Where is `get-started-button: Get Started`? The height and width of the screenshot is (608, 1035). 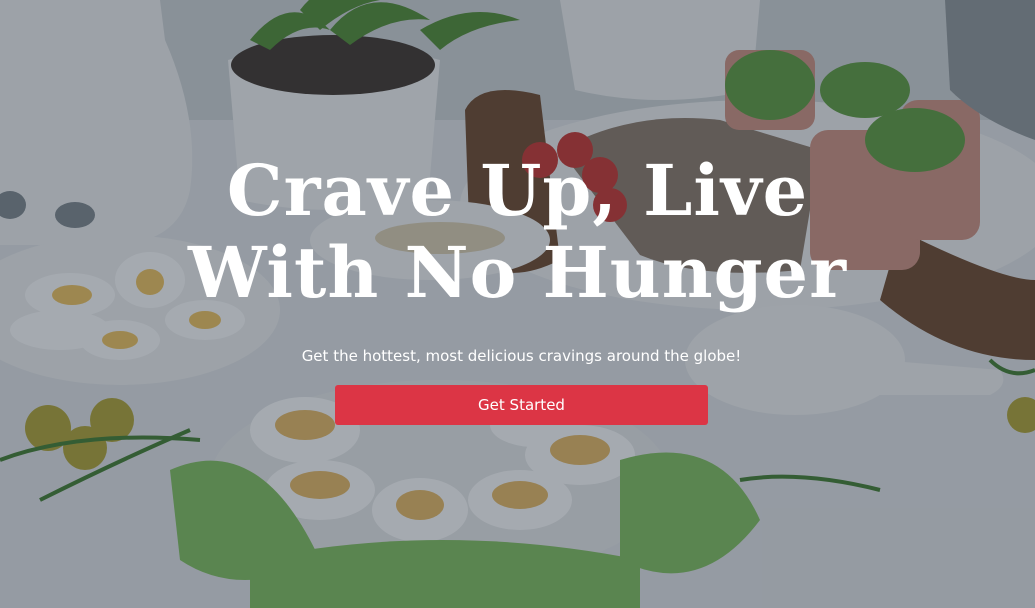
get-started-button: Get Started is located at coordinates (521, 405).